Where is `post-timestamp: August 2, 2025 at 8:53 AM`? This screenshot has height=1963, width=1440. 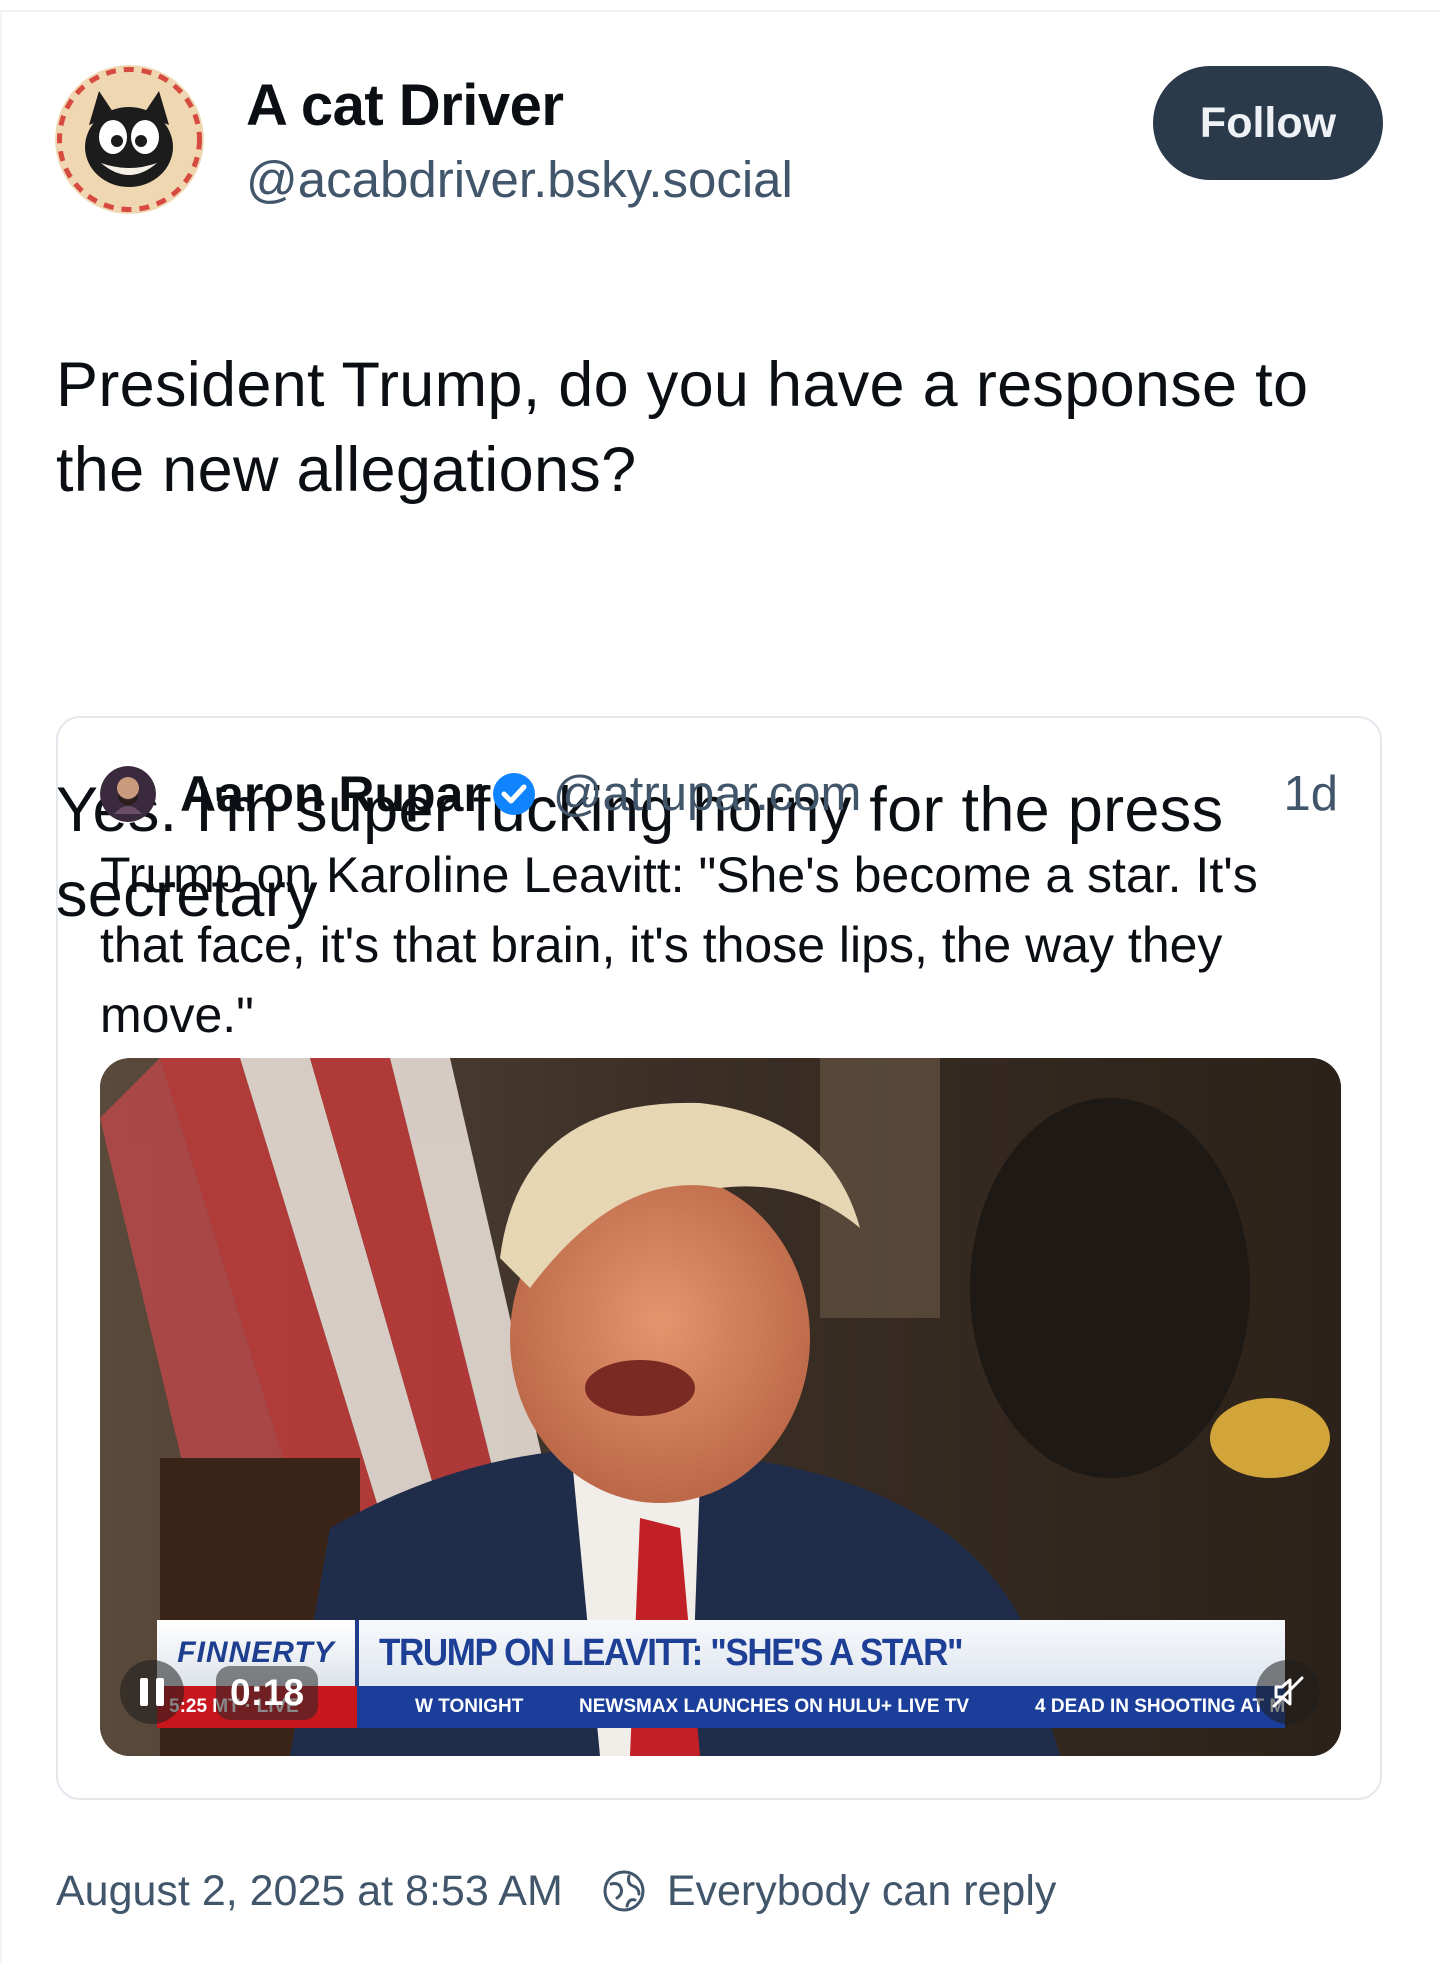 post-timestamp: August 2, 2025 at 8:53 AM is located at coordinates (309, 1891).